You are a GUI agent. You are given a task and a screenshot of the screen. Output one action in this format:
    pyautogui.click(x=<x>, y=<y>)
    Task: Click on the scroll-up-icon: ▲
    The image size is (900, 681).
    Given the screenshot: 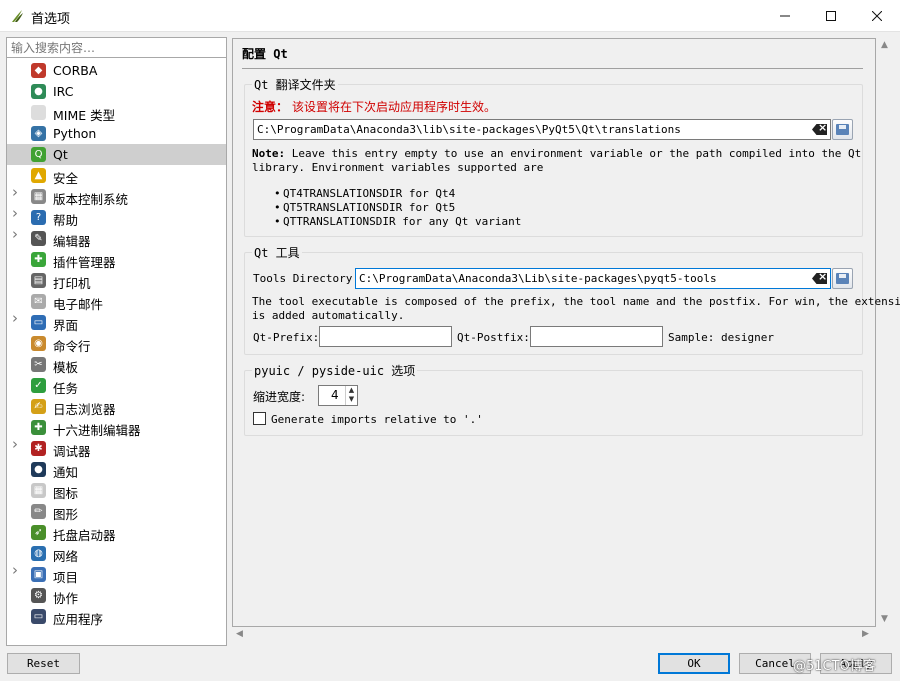 What is the action you would take?
    pyautogui.click(x=884, y=45)
    